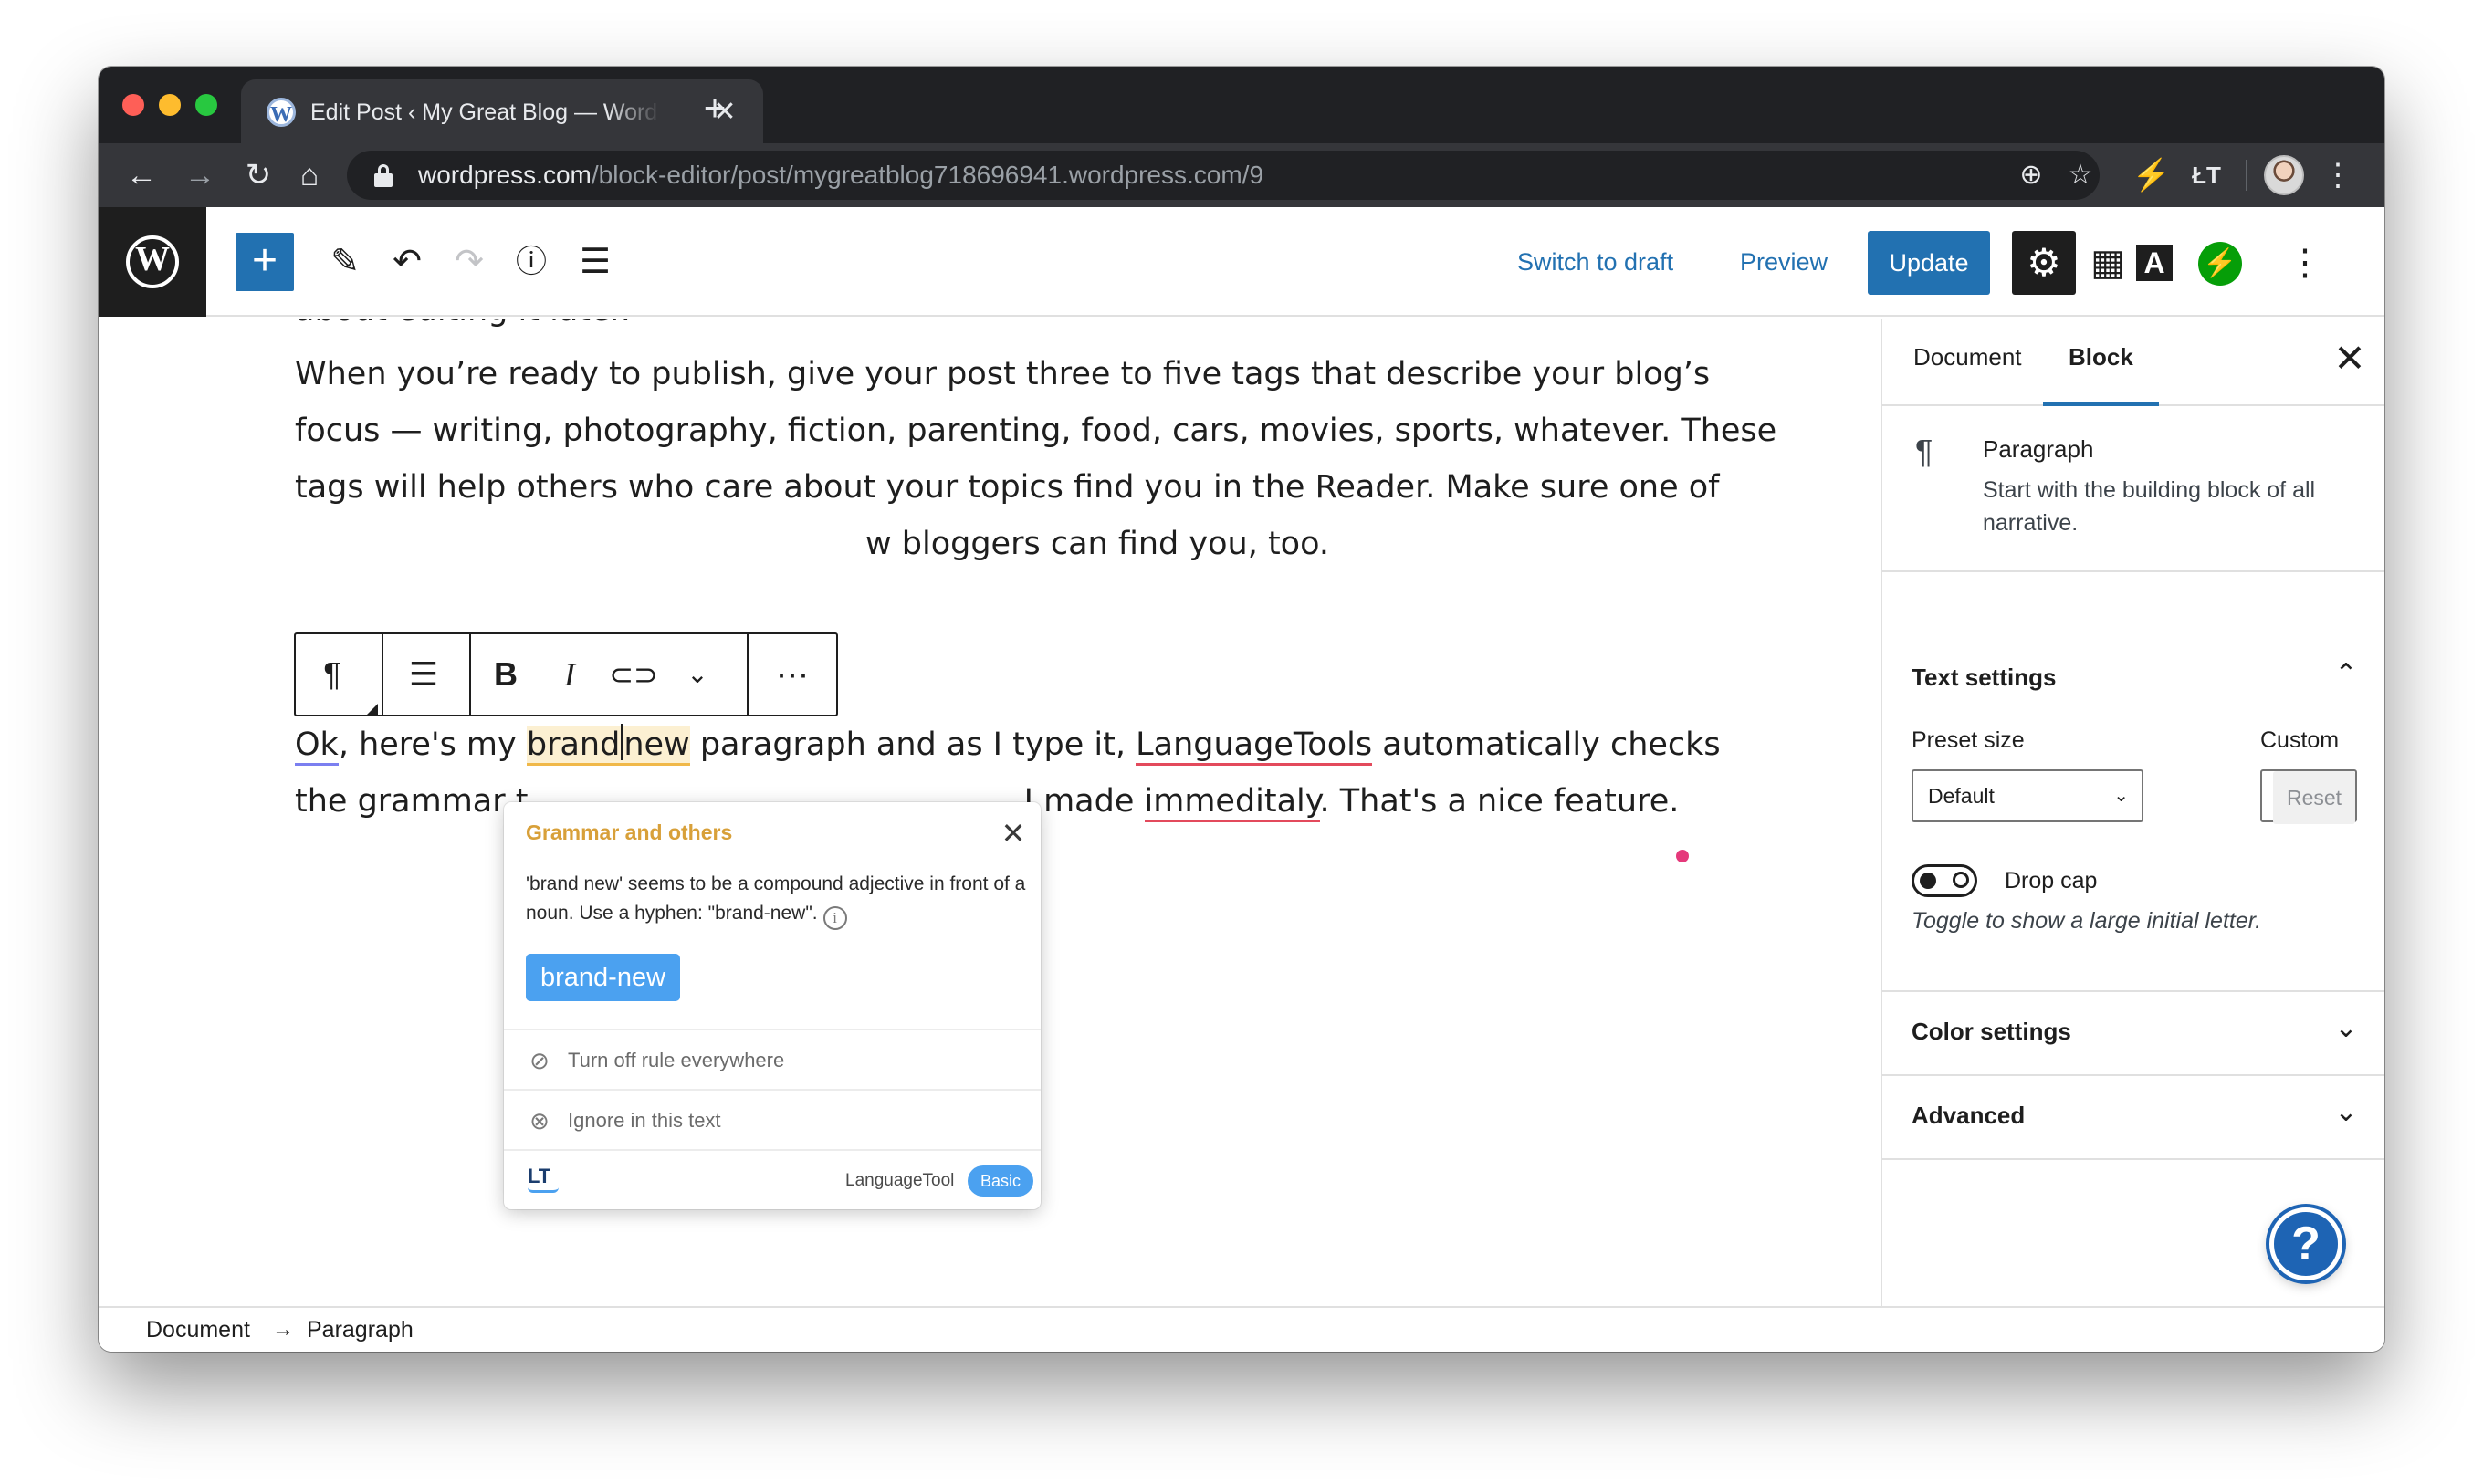  Describe the element at coordinates (633, 112) in the screenshot. I see `tab-title-fade` at that location.